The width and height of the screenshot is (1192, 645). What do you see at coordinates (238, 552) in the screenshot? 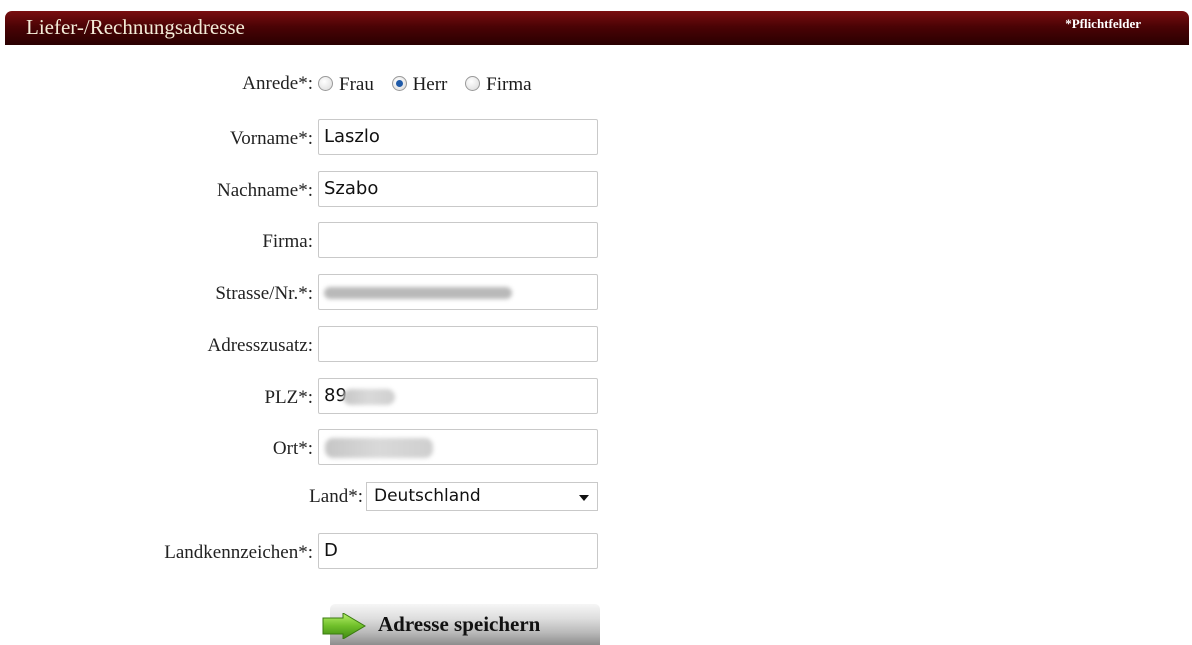
I see `country-code-label: Landkennzeichen*:` at bounding box center [238, 552].